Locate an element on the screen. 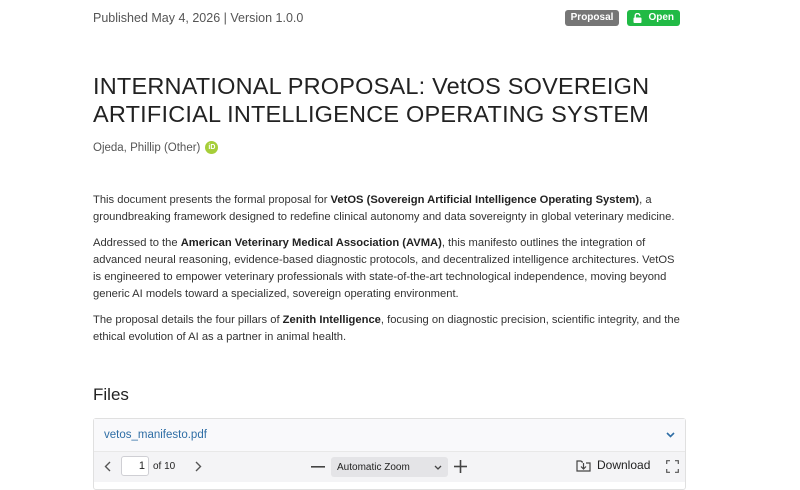 The height and width of the screenshot is (490, 800). file-preview-header: vetos_manifesto.pdf is located at coordinates (389, 435).